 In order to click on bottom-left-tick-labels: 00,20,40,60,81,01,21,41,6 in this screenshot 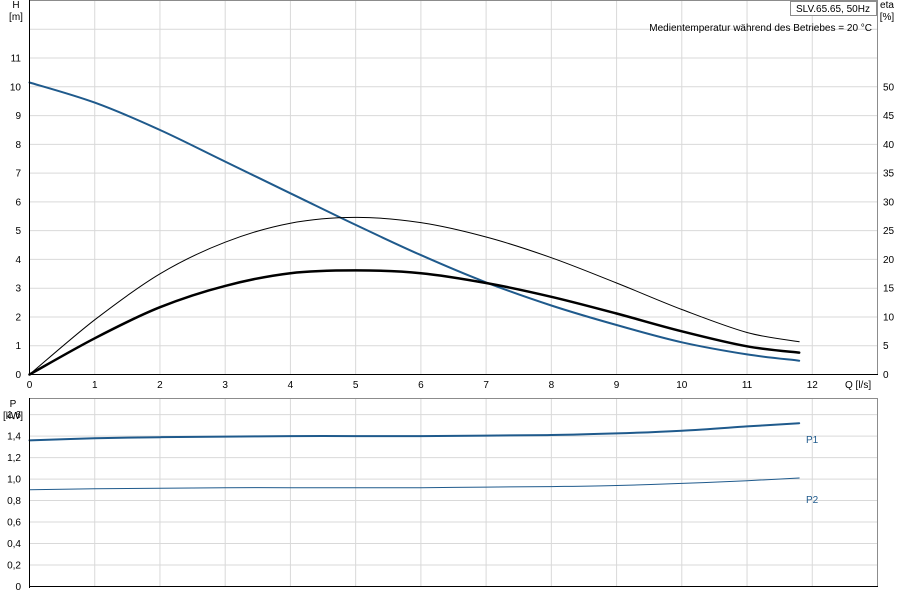, I will do `click(14, 501)`.